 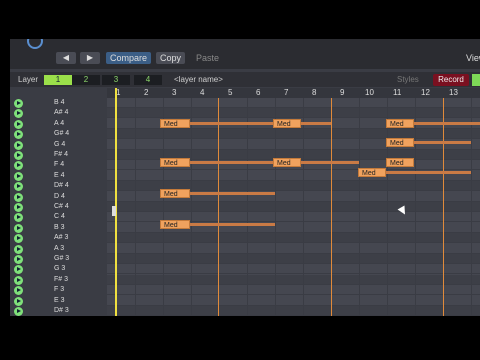 I want to click on key-row: B 3, so click(x=58, y=228).